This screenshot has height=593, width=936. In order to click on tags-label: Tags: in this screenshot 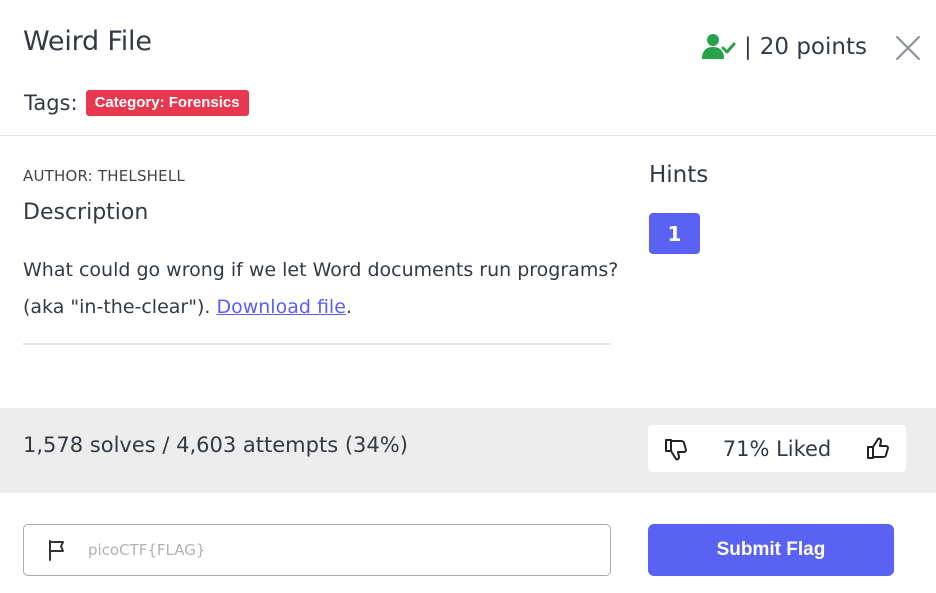, I will do `click(51, 103)`.